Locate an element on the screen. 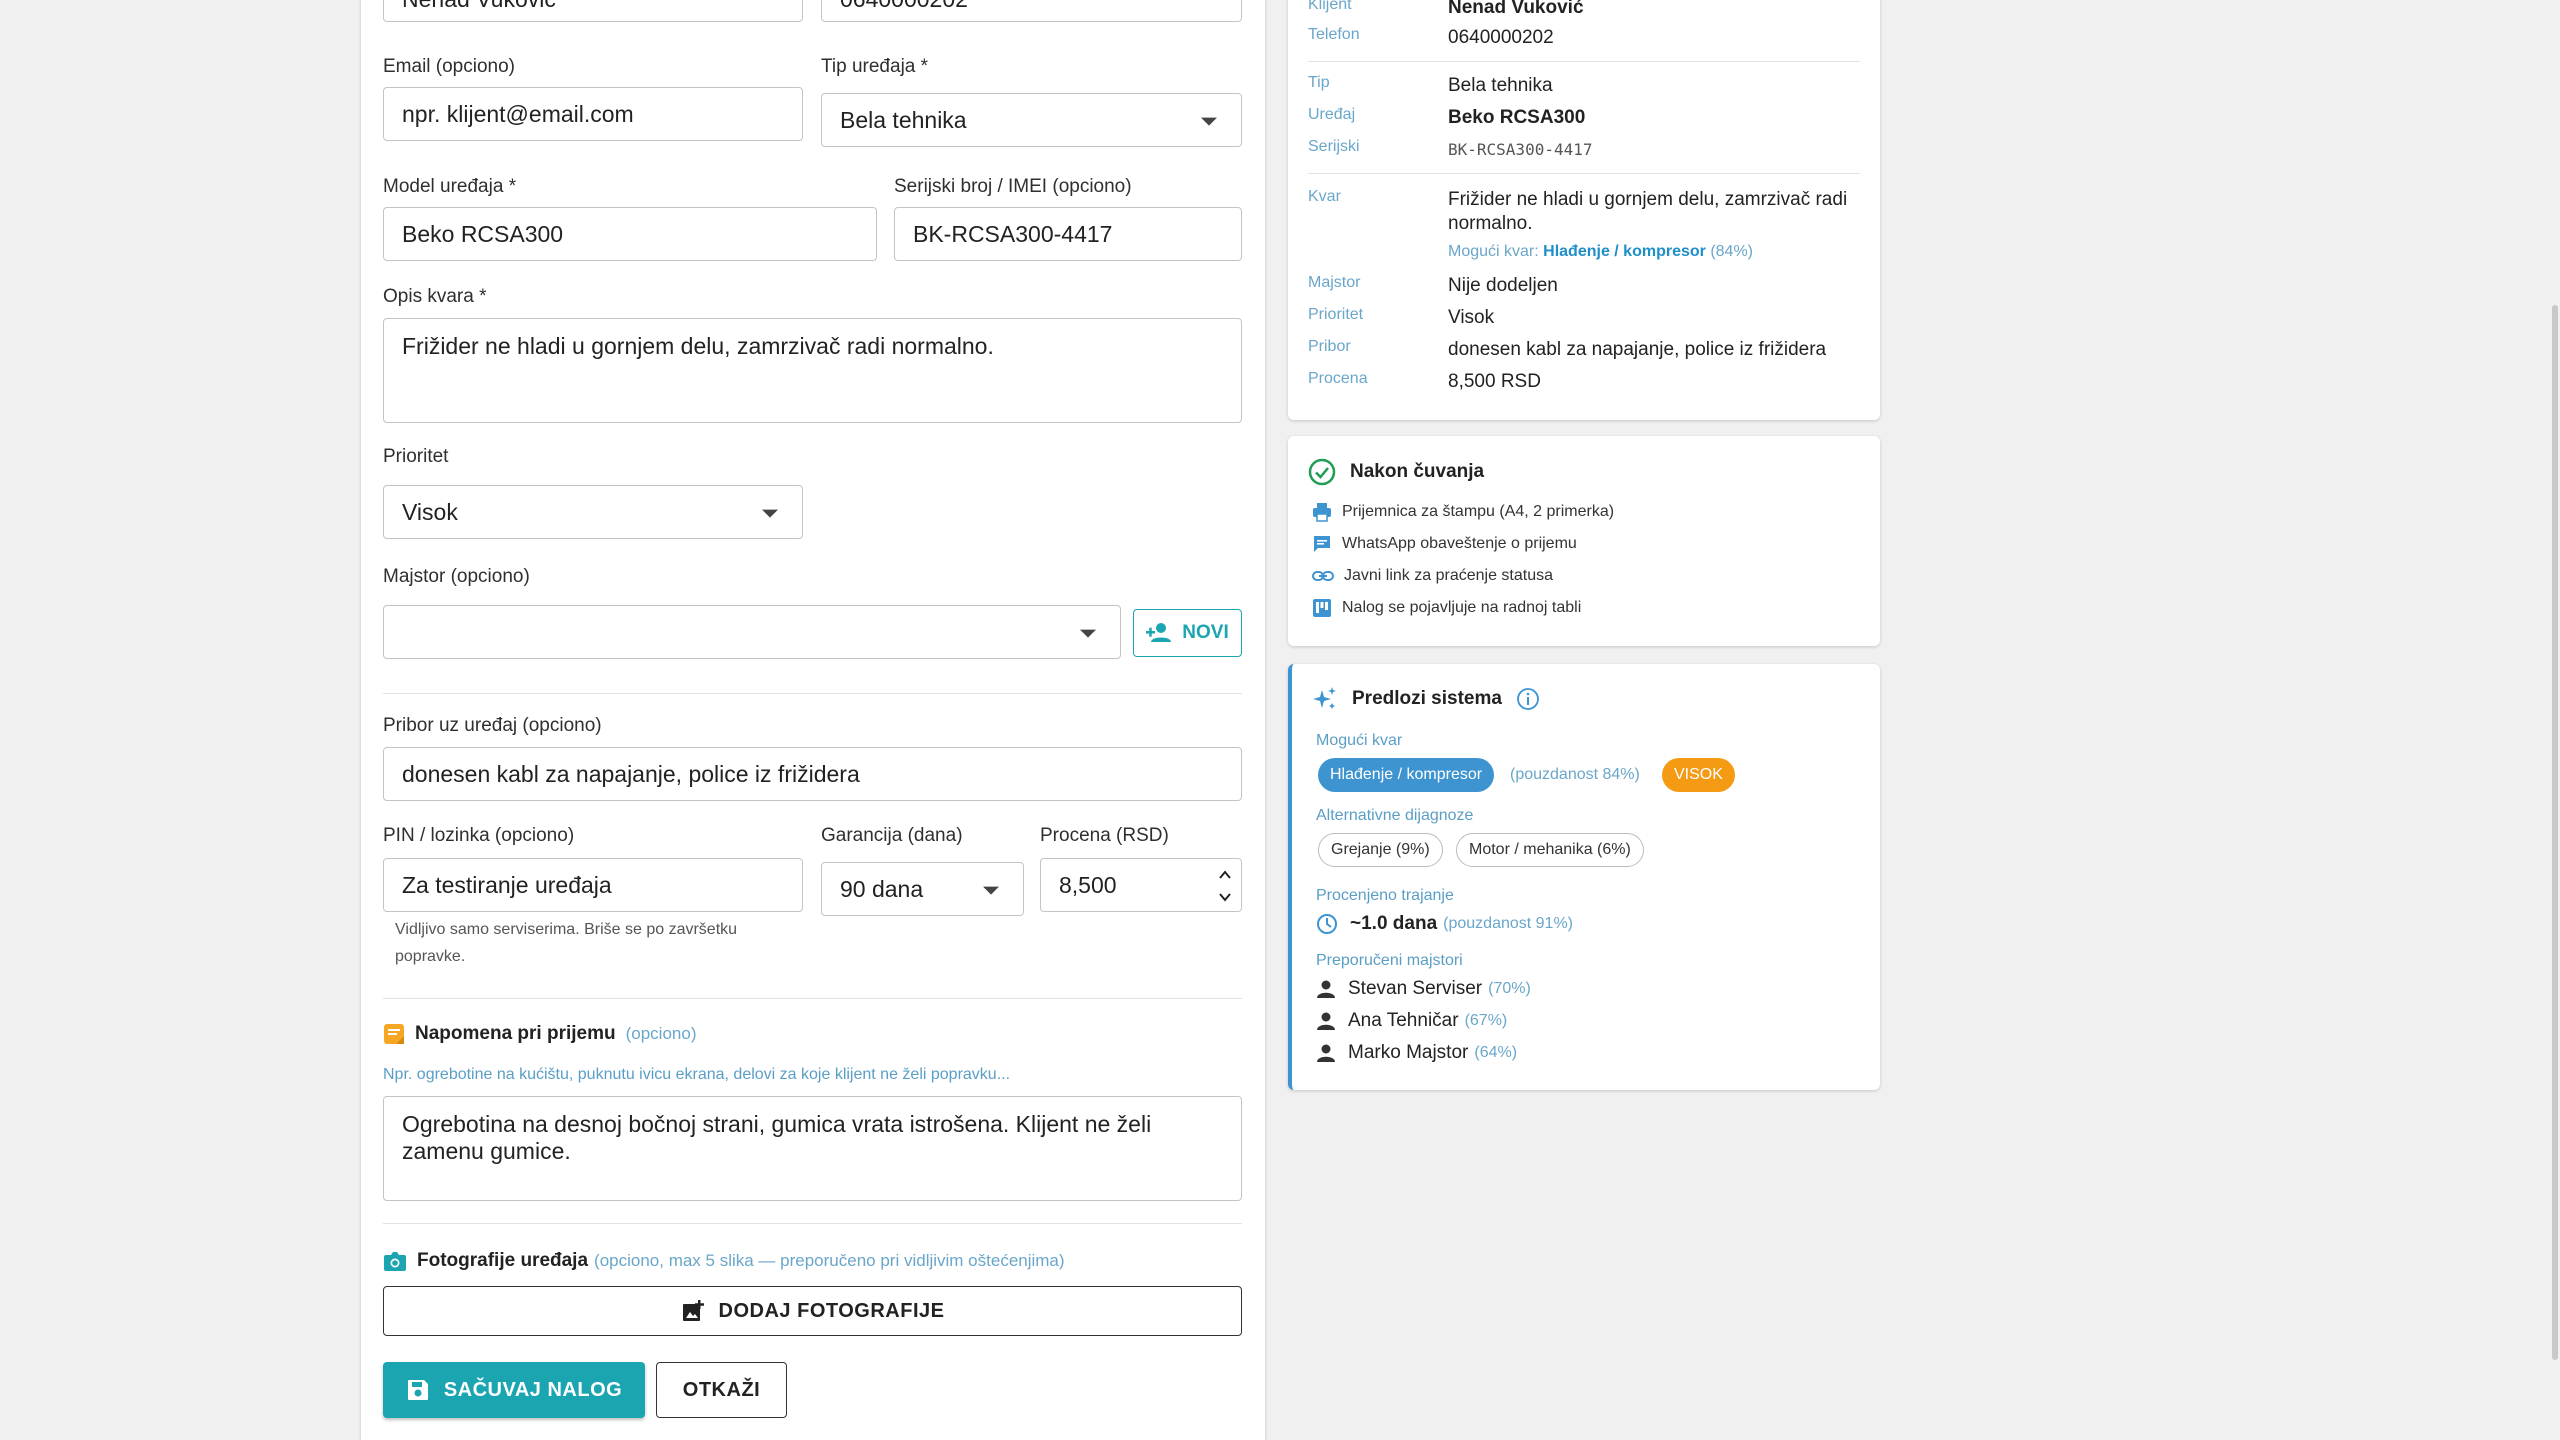 The width and height of the screenshot is (2560, 1440). summary-key: Klijent is located at coordinates (1330, 6).